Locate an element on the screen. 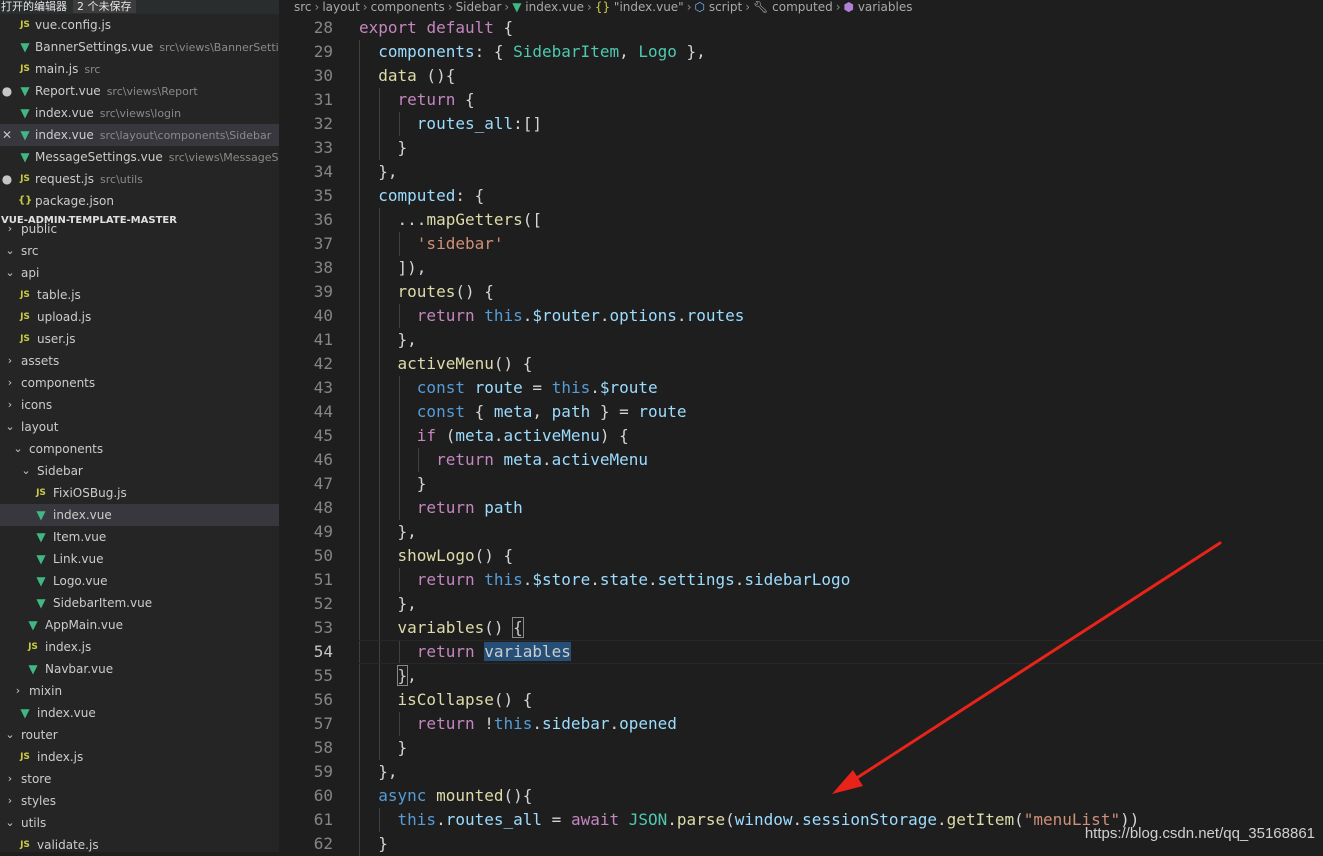 Image resolution: width=1323 pixels, height=856 pixels. open-editors-header: 打开的编辑器 2 个未保存 is located at coordinates (139, 7).